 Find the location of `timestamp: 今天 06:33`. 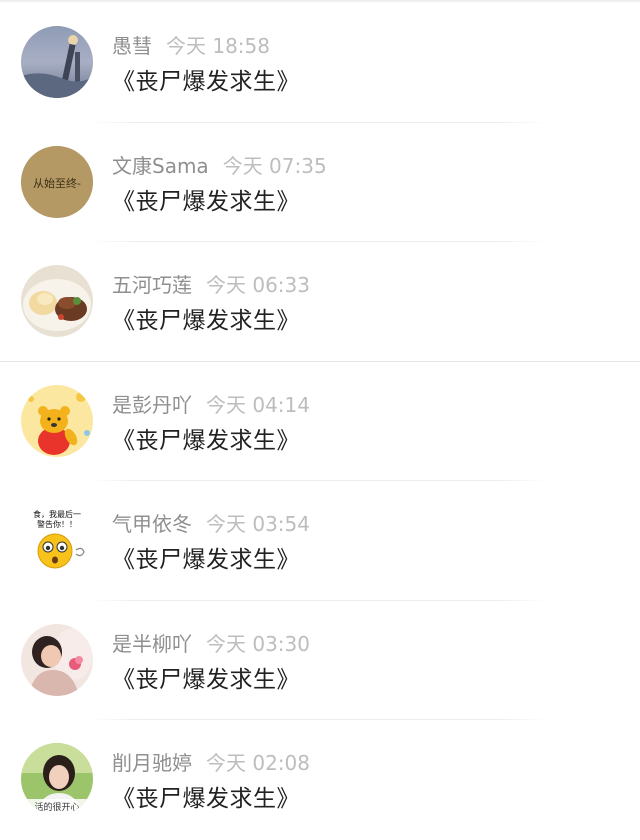

timestamp: 今天 06:33 is located at coordinates (258, 285).